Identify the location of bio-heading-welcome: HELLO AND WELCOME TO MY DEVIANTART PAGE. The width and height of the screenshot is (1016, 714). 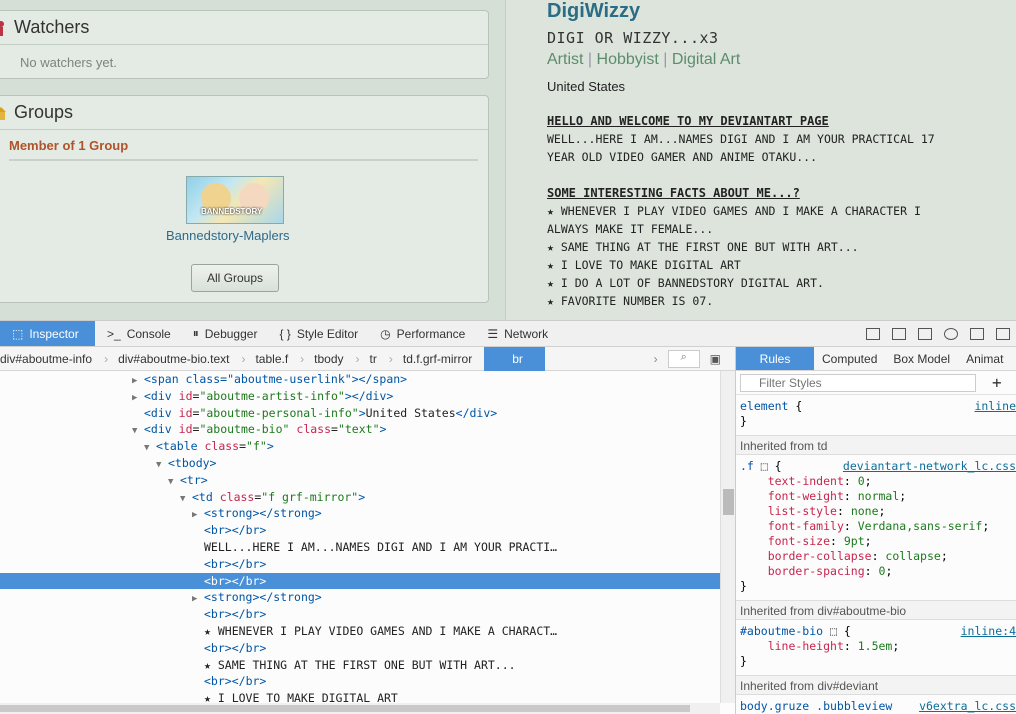
(688, 121).